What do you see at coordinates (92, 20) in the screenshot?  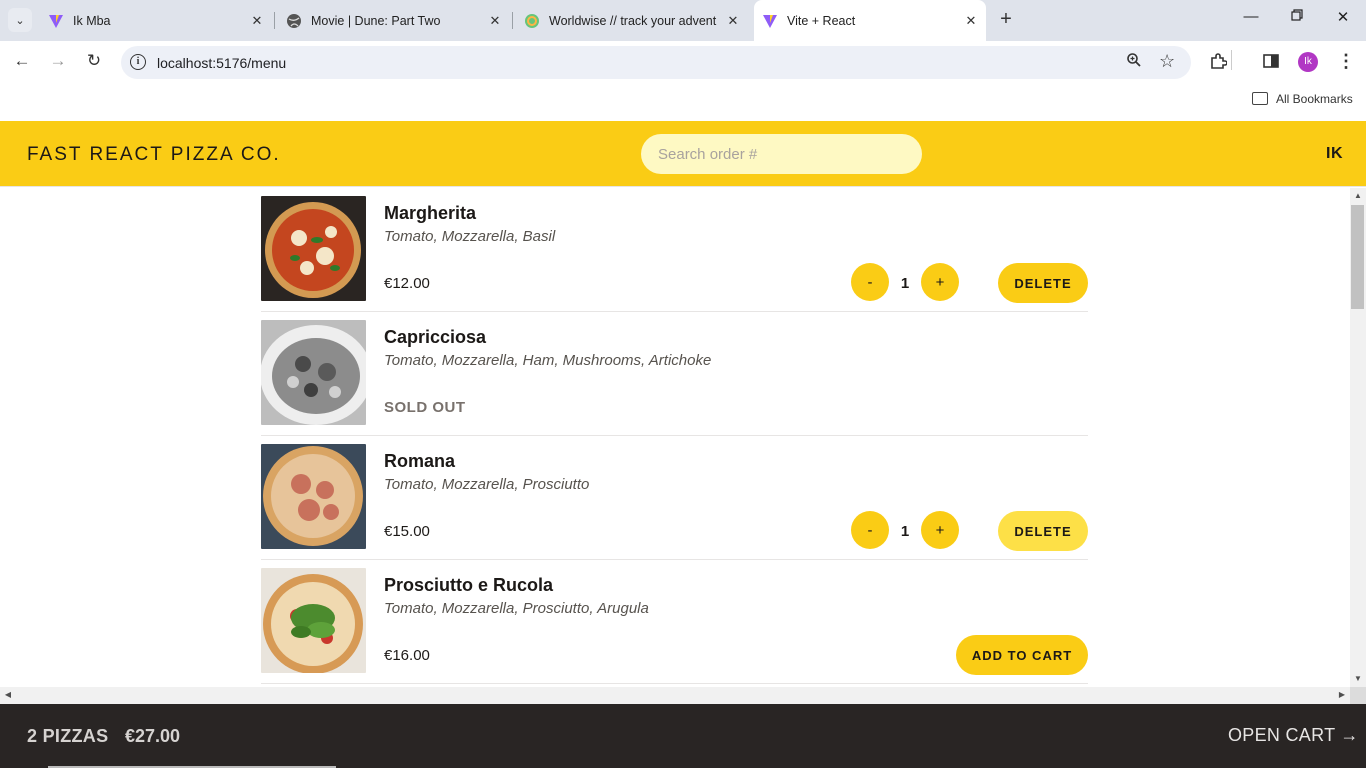 I see `tab-title: Ik Mba` at bounding box center [92, 20].